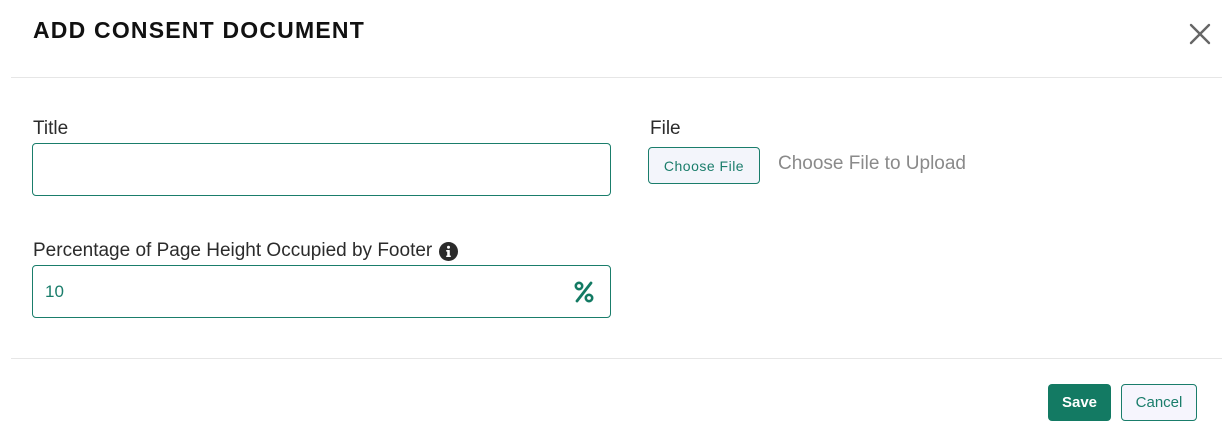 The image size is (1227, 436). Describe the element at coordinates (616, 358) in the screenshot. I see `footer-divider` at that location.